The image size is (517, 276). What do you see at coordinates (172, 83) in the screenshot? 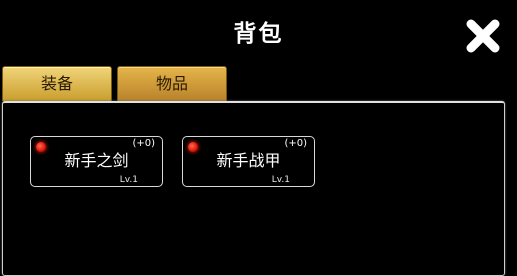
I see `tab-items: 物品` at bounding box center [172, 83].